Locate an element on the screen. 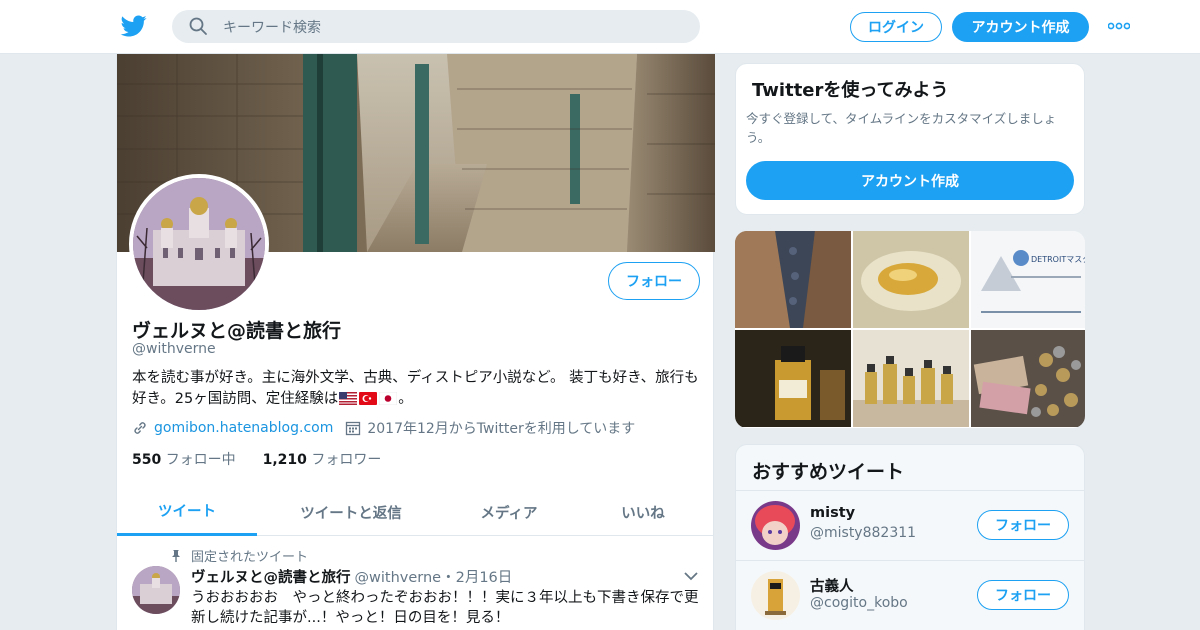 The width and height of the screenshot is (1200, 630). media-thumbnail: DETROITマスター is located at coordinates (1028, 279).